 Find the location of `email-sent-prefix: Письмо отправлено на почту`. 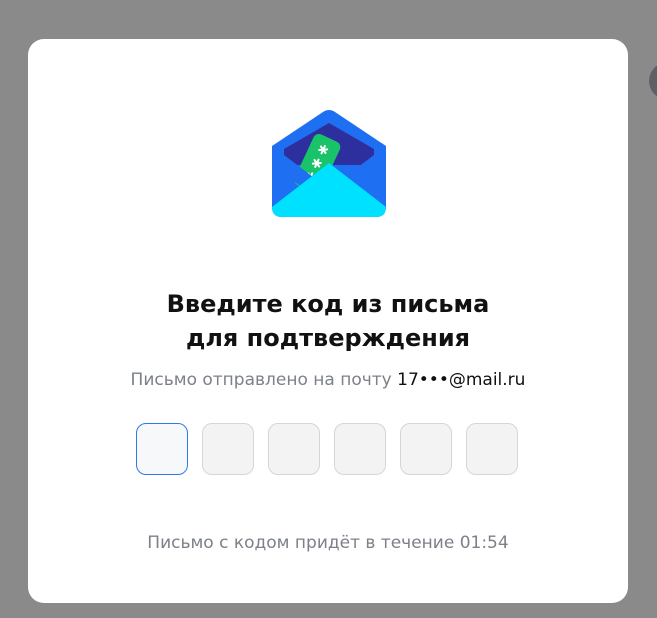

email-sent-prefix: Письмо отправлено на почту is located at coordinates (264, 380).